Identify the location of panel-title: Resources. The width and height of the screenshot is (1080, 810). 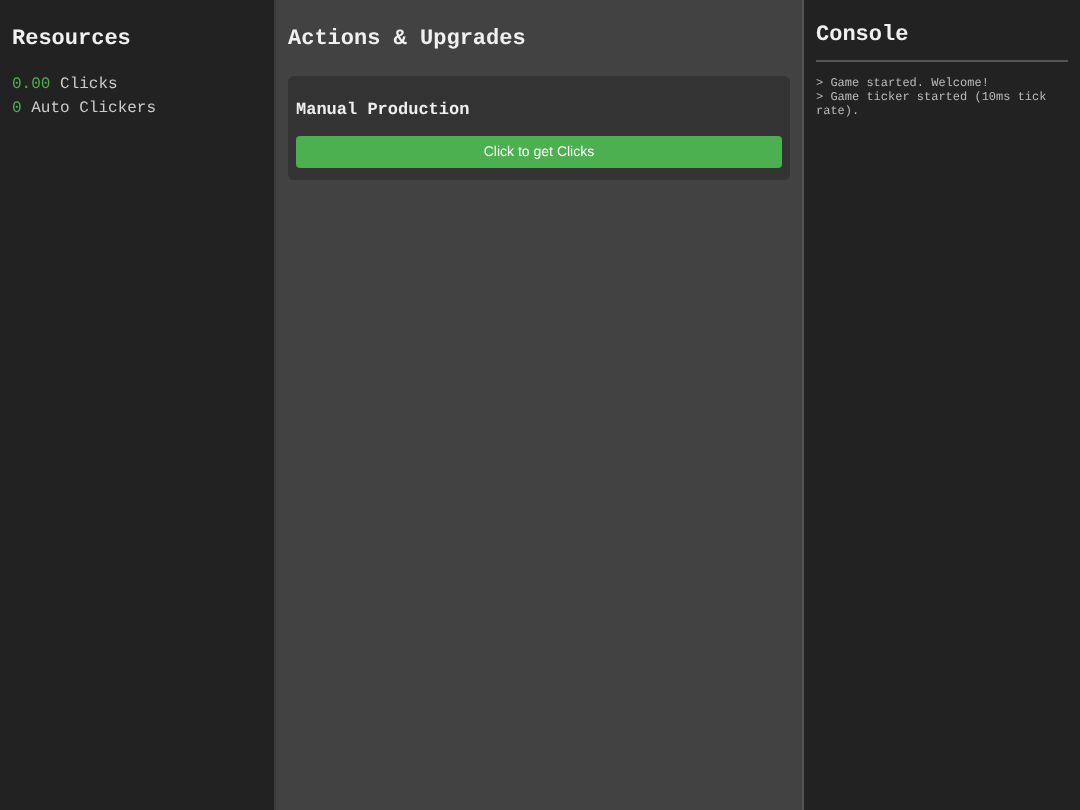
(72, 40).